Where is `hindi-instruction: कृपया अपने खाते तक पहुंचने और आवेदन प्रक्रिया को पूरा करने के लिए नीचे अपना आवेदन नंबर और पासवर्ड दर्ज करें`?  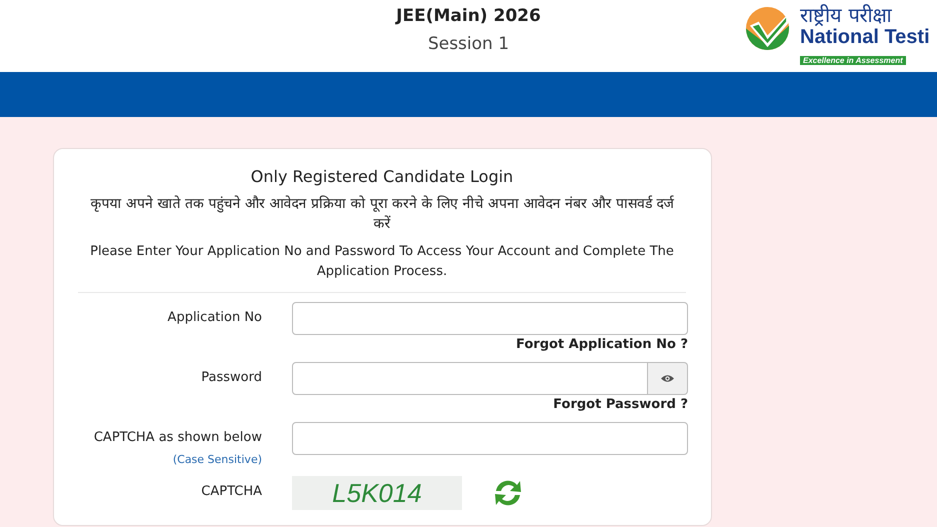
hindi-instruction: कृपया अपने खाते तक पहुंचने और आवेदन प्रक्रिया को पूरा करने के लिए नीचे अपना आवेदन नंबर और पासवर्ड दर्ज करें is located at coordinates (383, 214).